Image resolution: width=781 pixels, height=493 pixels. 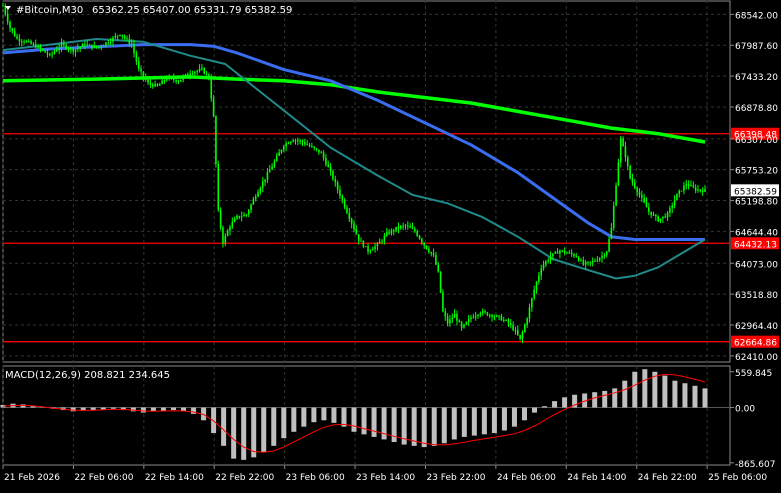 I want to click on ohlc-values: 65362.25 65407.00 65331.79 65382.59, so click(x=192, y=10).